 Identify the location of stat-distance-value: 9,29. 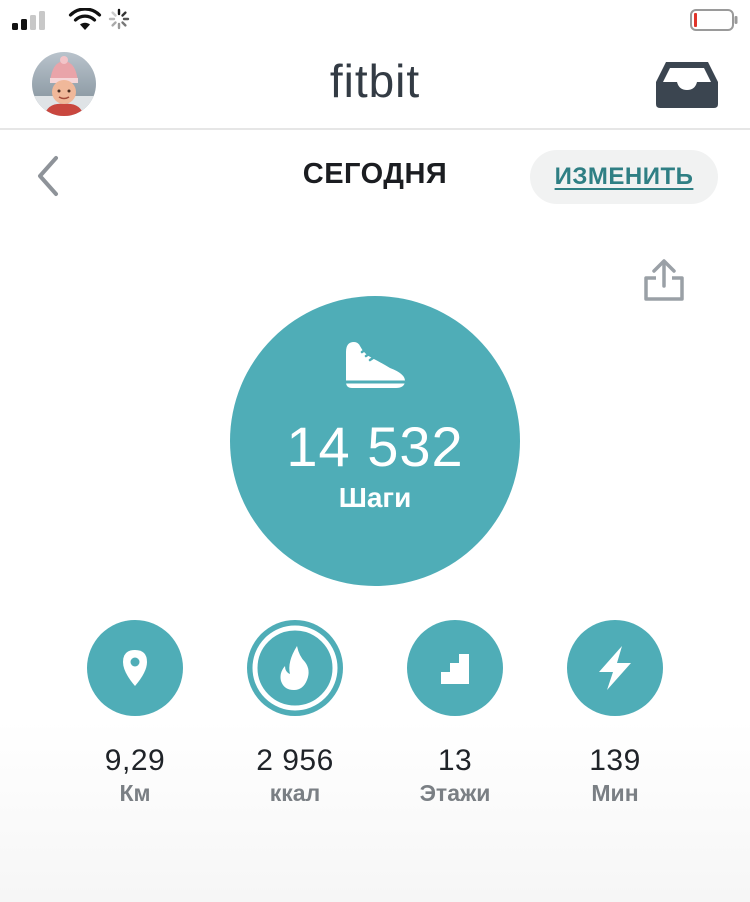
(135, 760).